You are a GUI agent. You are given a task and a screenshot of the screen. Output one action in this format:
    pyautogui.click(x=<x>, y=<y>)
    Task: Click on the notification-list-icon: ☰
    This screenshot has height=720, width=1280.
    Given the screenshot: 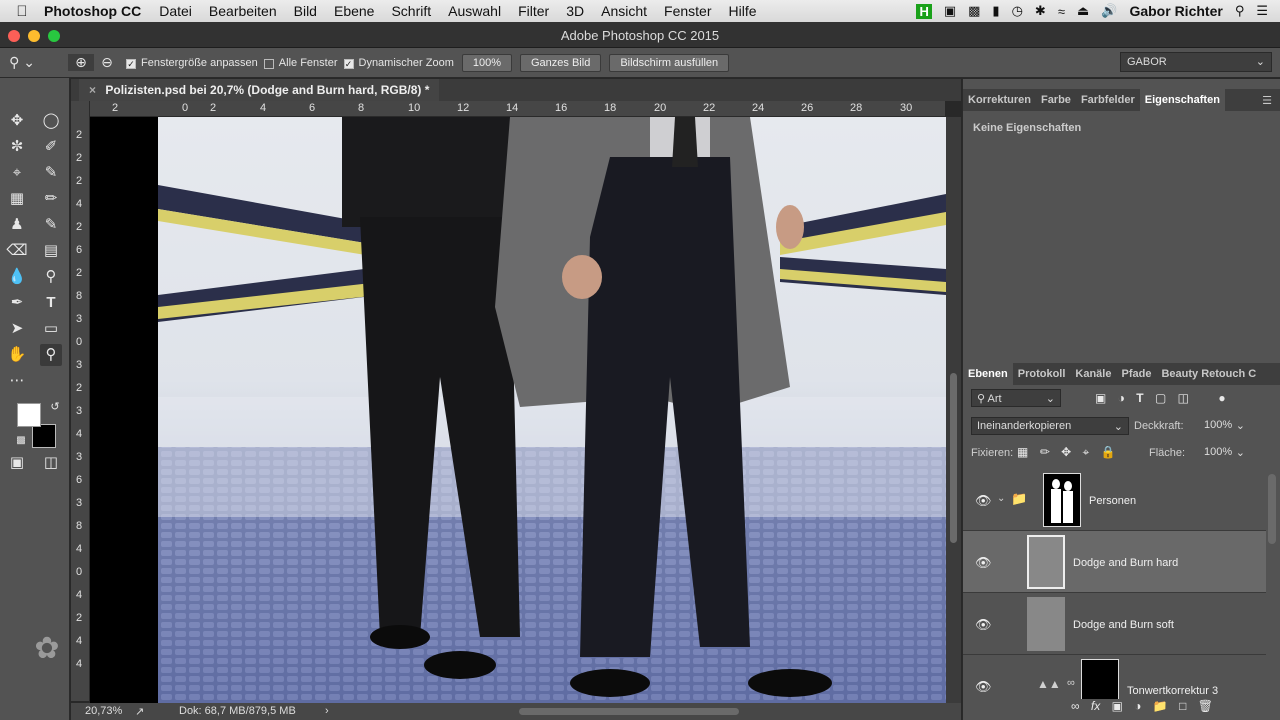 What is the action you would take?
    pyautogui.click(x=1262, y=11)
    